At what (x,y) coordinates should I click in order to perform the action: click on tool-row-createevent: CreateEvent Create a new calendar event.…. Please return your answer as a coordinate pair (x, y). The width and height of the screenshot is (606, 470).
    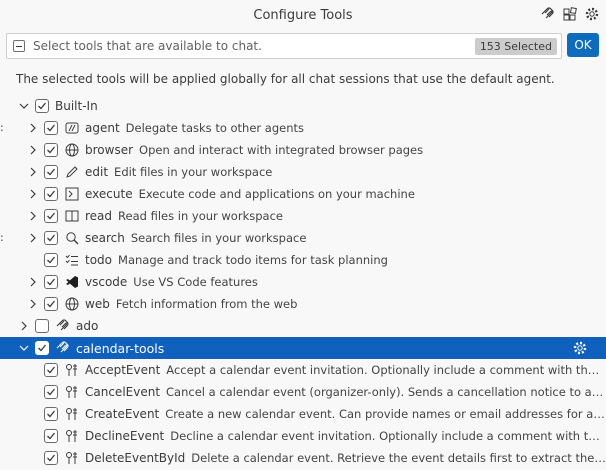
    Looking at the image, I should click on (303, 414).